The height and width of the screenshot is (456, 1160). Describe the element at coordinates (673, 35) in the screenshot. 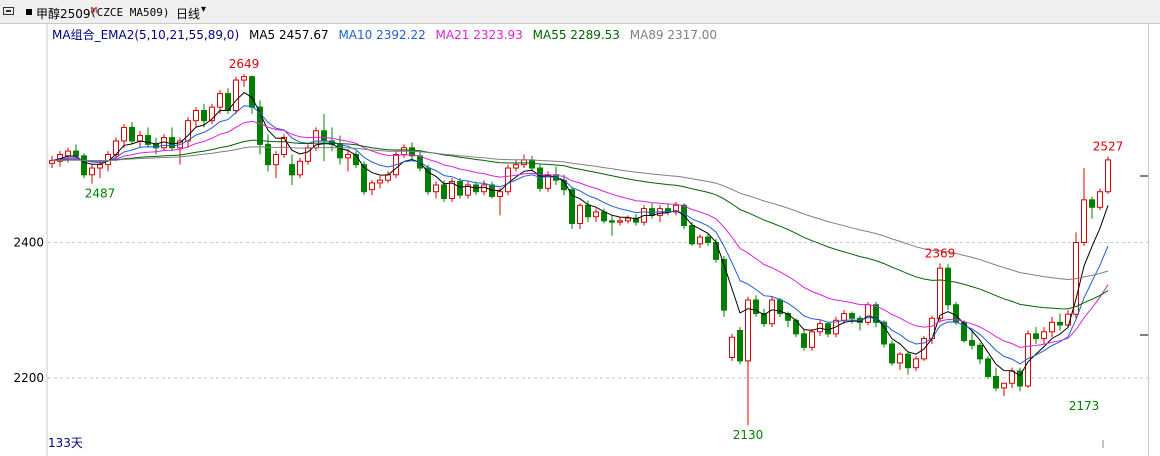

I see `ma89-value: MA89 2317.00` at that location.